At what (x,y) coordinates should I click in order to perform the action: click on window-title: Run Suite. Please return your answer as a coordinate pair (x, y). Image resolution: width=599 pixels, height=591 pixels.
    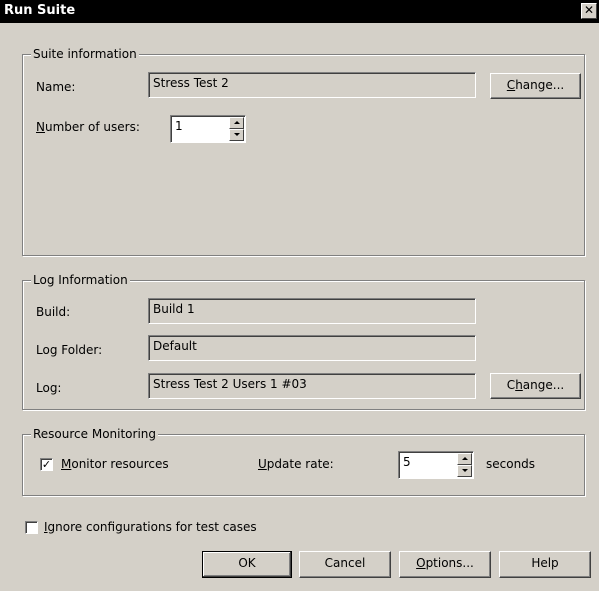
    Looking at the image, I should click on (40, 10).